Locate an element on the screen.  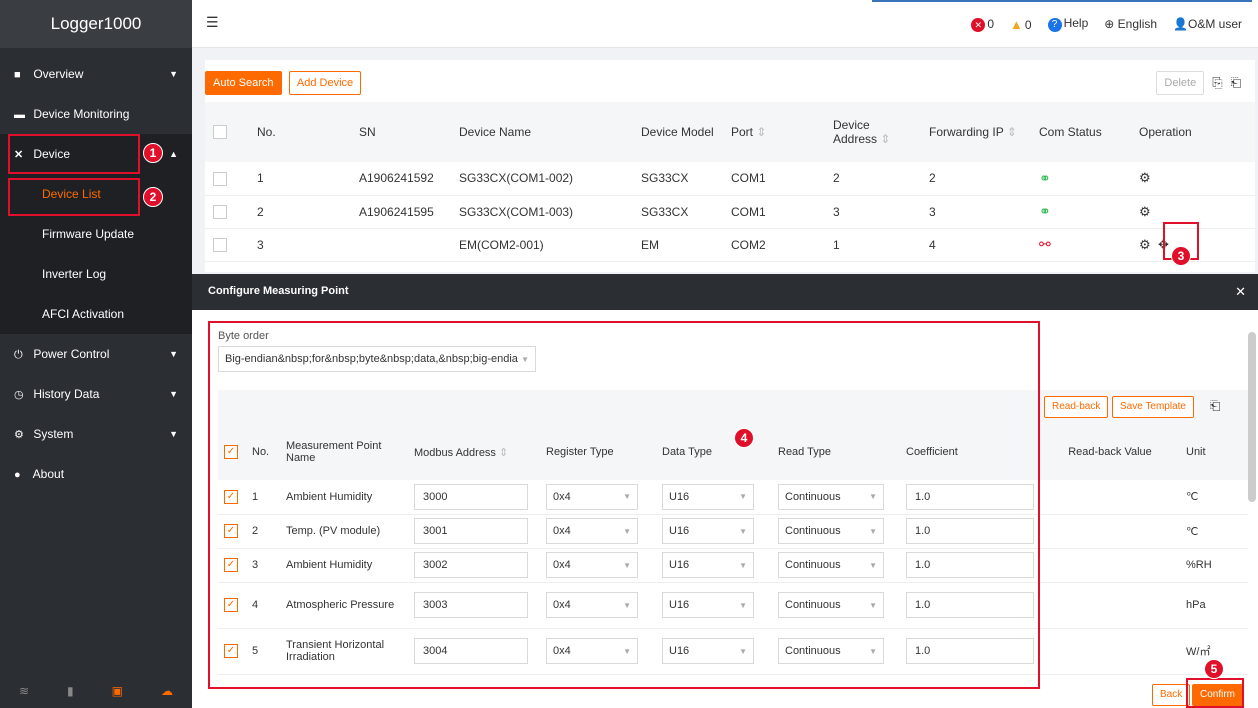
col-device-address: Device Address ⇕ is located at coordinates (873, 132).